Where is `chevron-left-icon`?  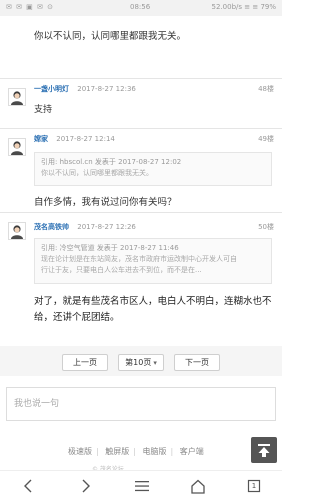 chevron-left-icon is located at coordinates (28, 486).